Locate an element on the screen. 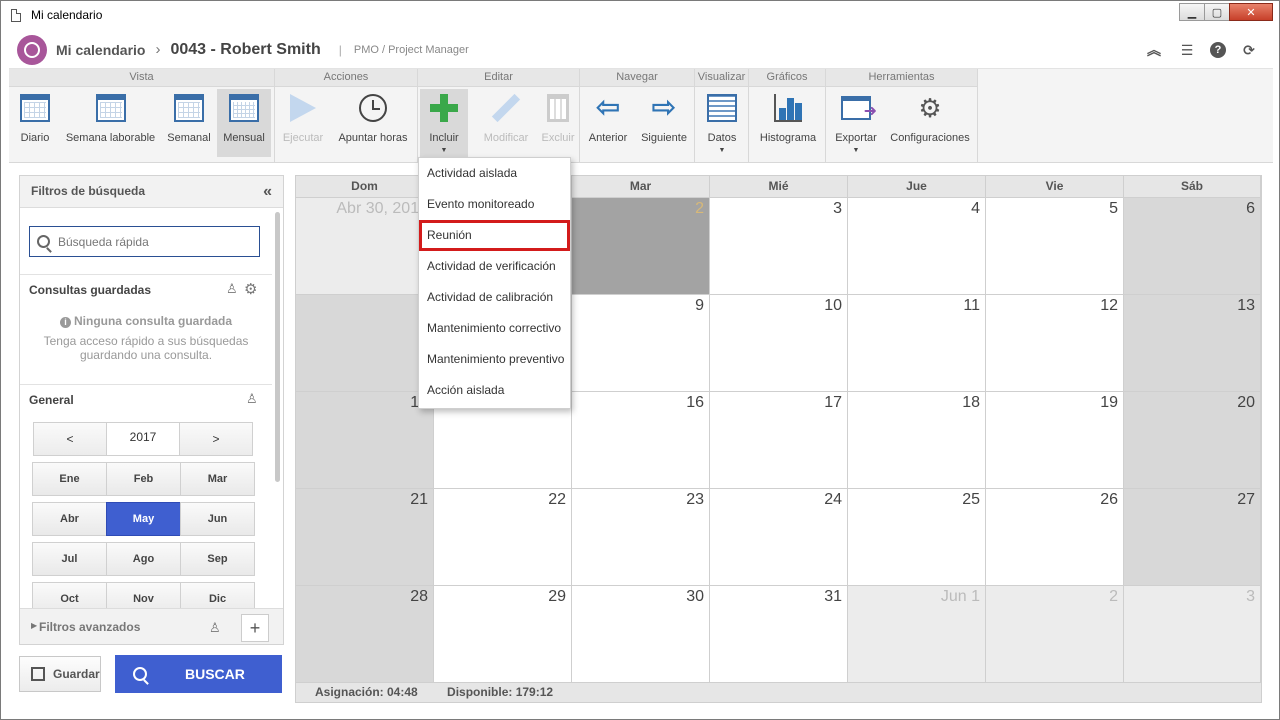 This screenshot has height=720, width=1280. histograma-button: Histograma is located at coordinates (788, 123).